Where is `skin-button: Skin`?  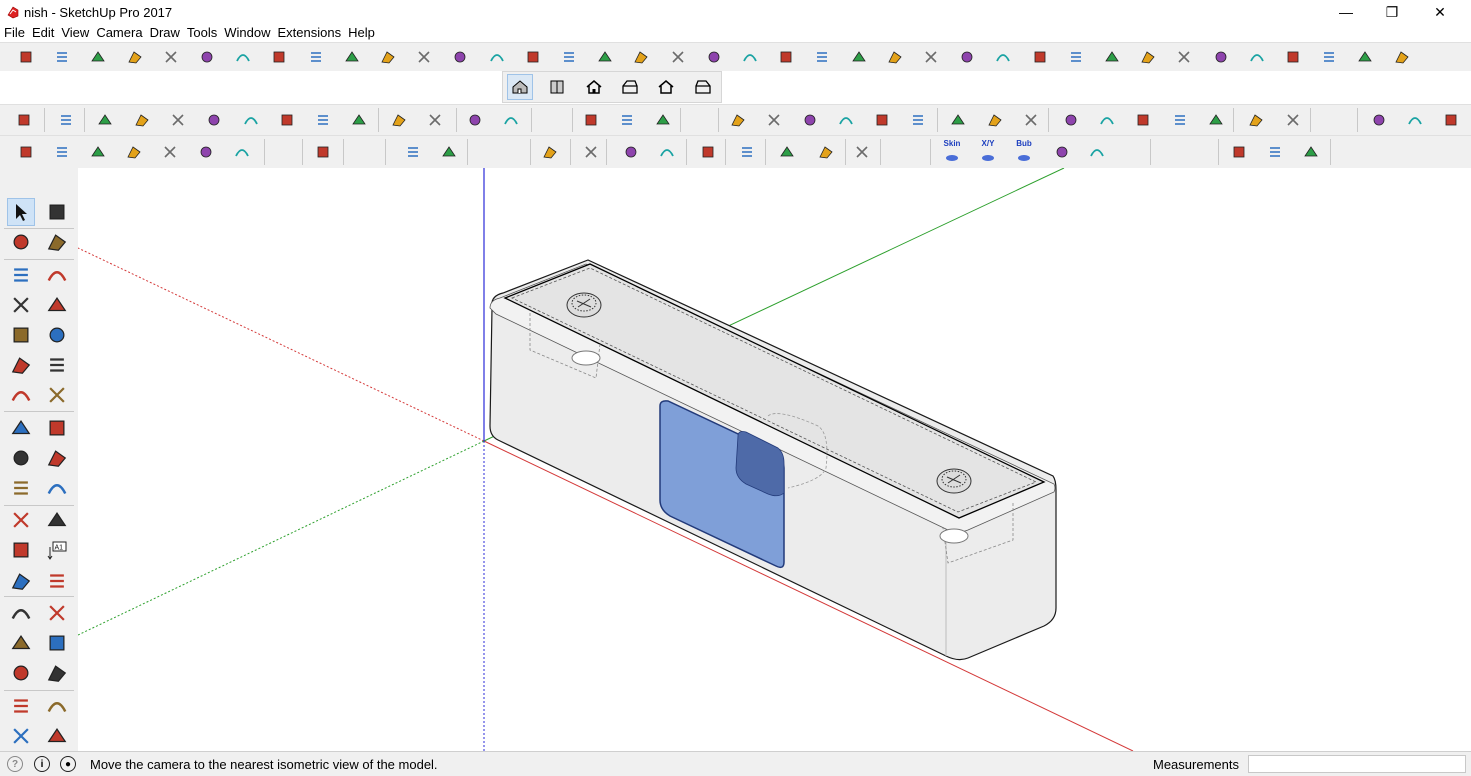 skin-button: Skin is located at coordinates (952, 151).